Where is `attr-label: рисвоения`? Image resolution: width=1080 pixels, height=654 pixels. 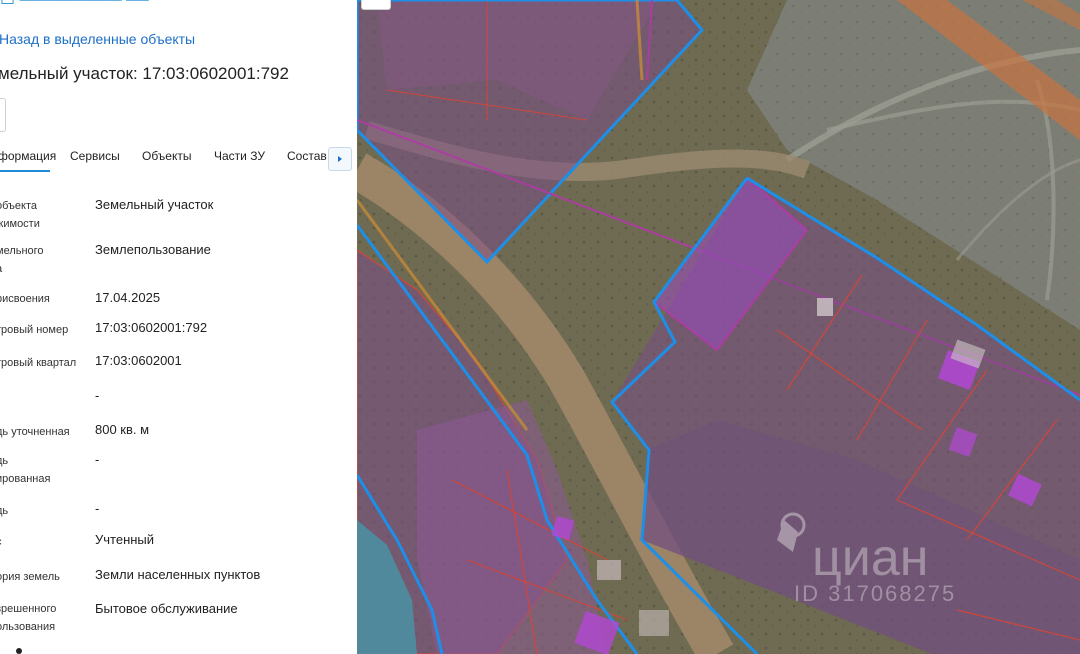
attr-label: рисвоения is located at coordinates (25, 299).